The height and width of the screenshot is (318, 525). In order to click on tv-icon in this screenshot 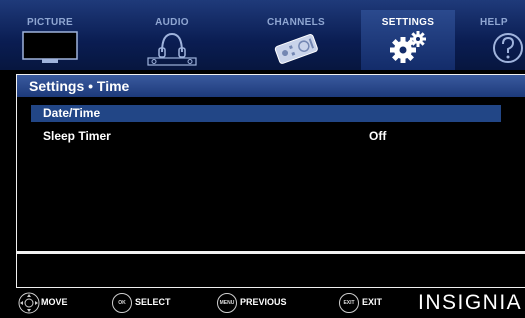, I will do `click(50, 47)`.